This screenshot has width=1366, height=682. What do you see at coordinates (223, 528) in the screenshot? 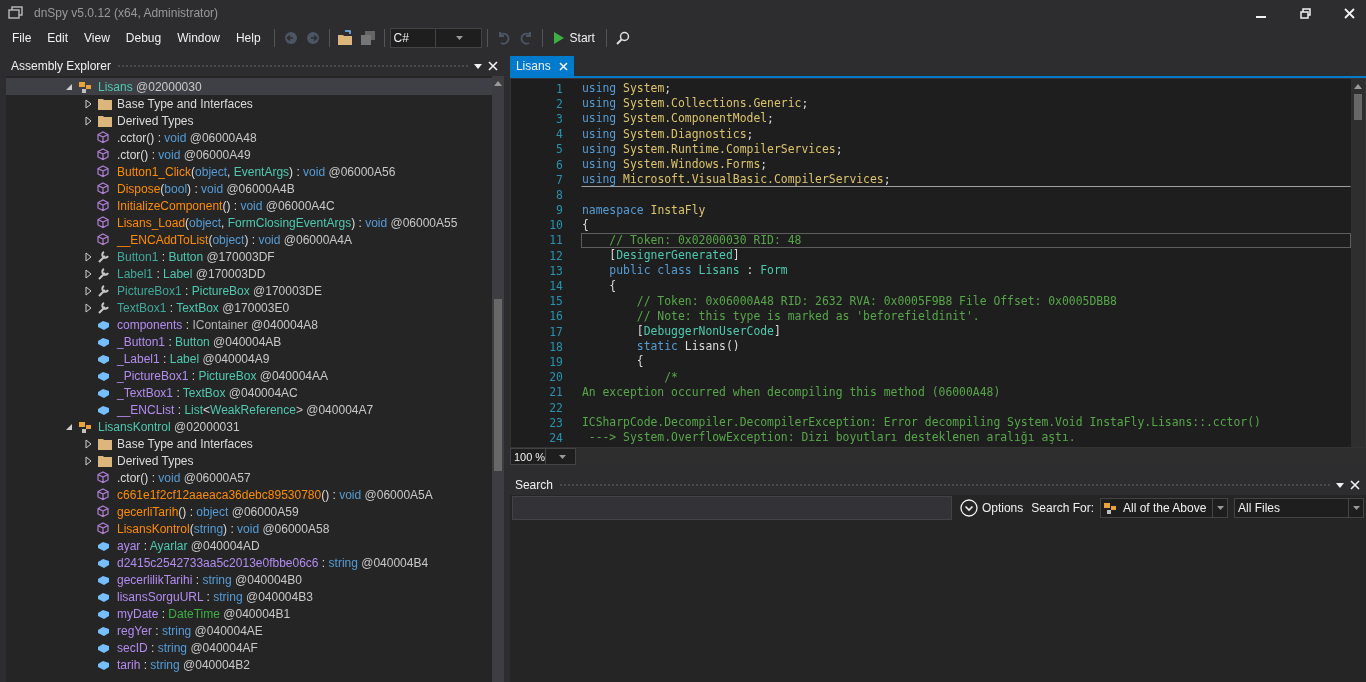
I see `tree-item: LisansKontrol(string) : void @06000A58` at bounding box center [223, 528].